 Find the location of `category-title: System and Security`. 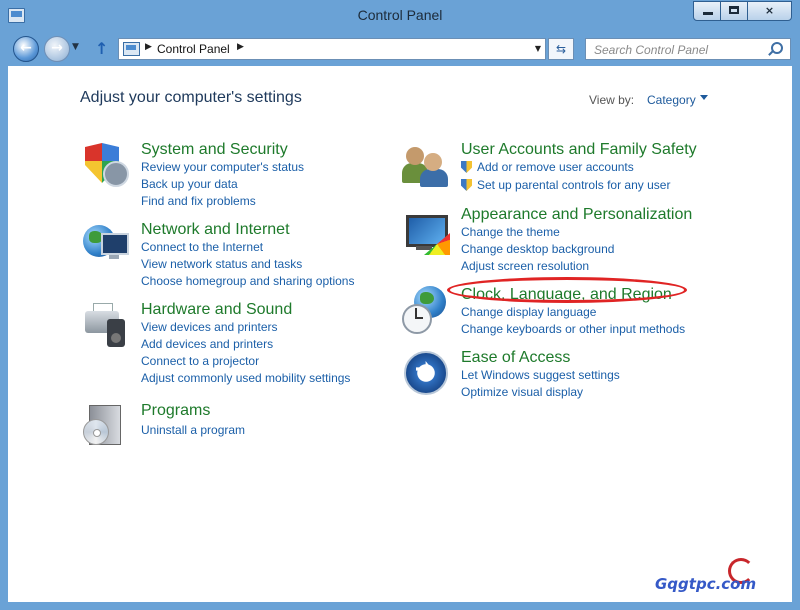

category-title: System and Security is located at coordinates (222, 149).